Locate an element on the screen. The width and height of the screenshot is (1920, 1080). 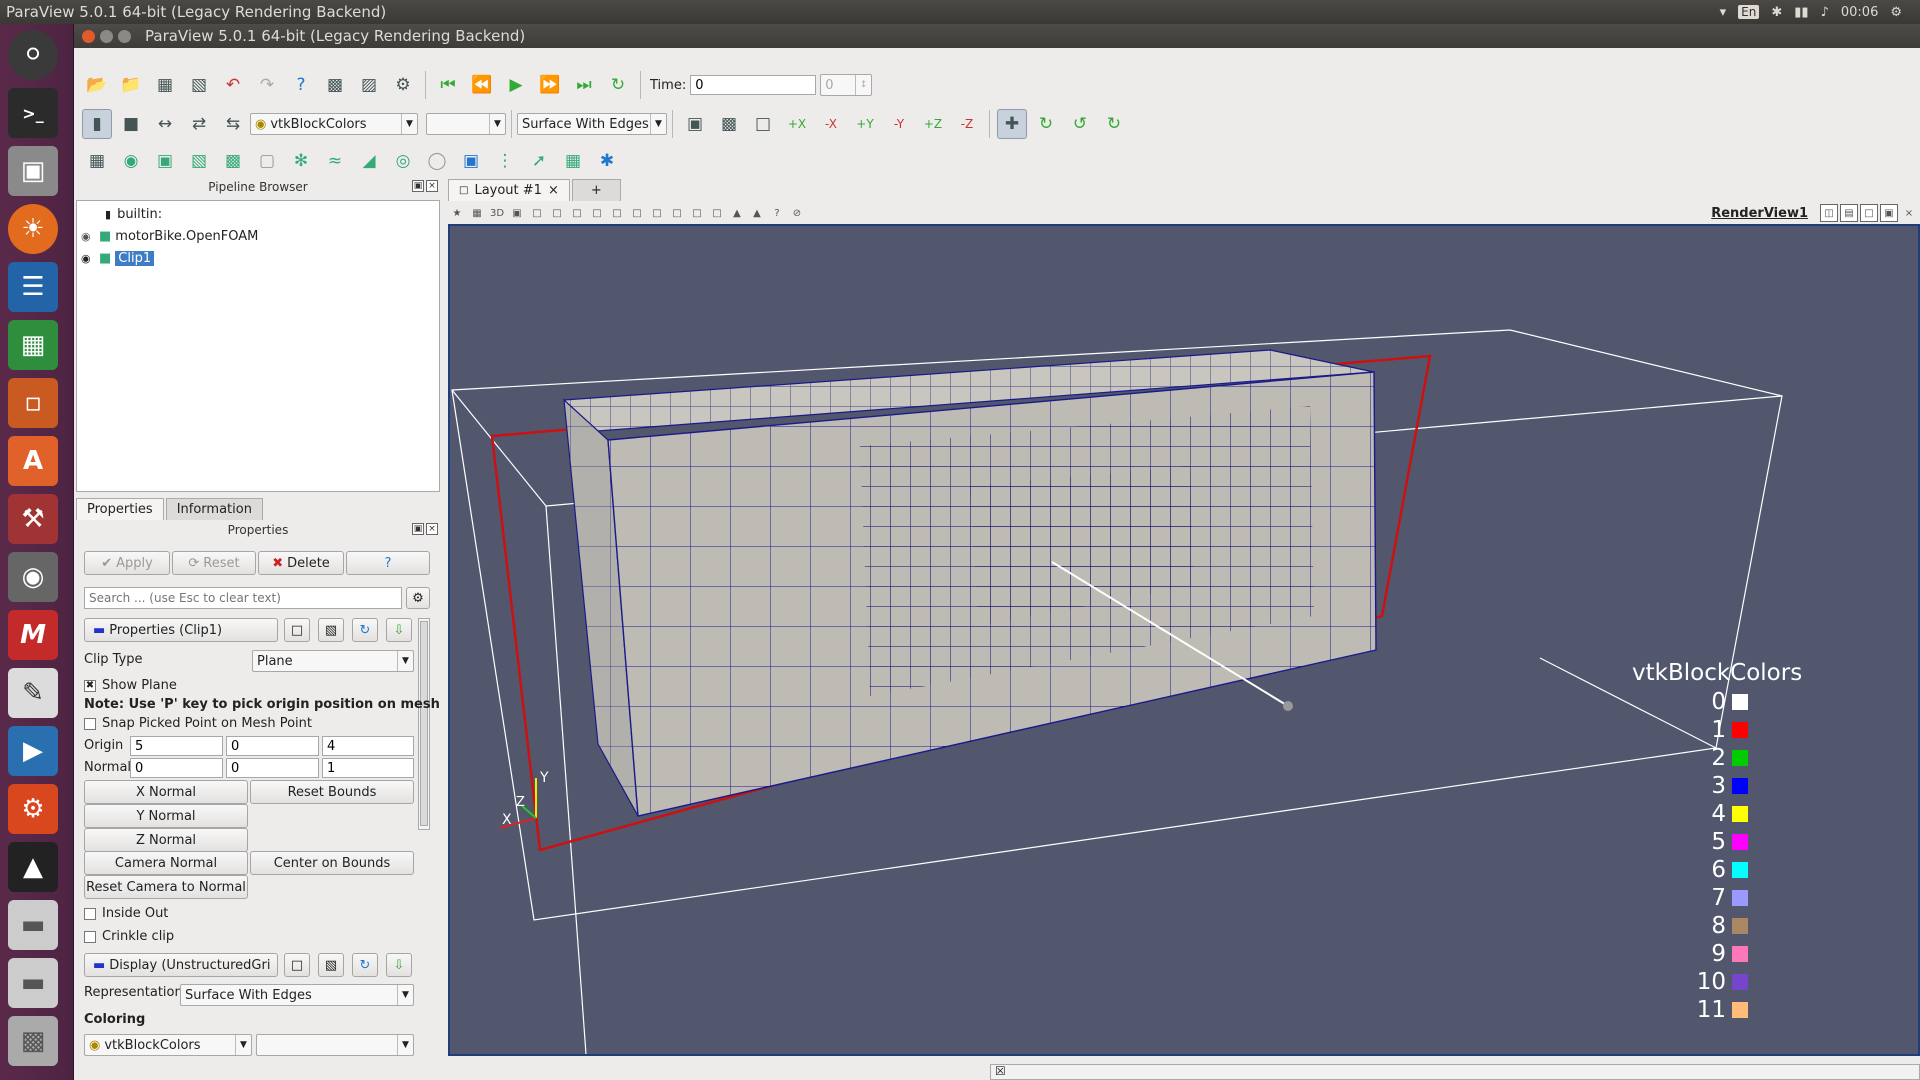
coloring-component-select: ▼ is located at coordinates (335, 1045).